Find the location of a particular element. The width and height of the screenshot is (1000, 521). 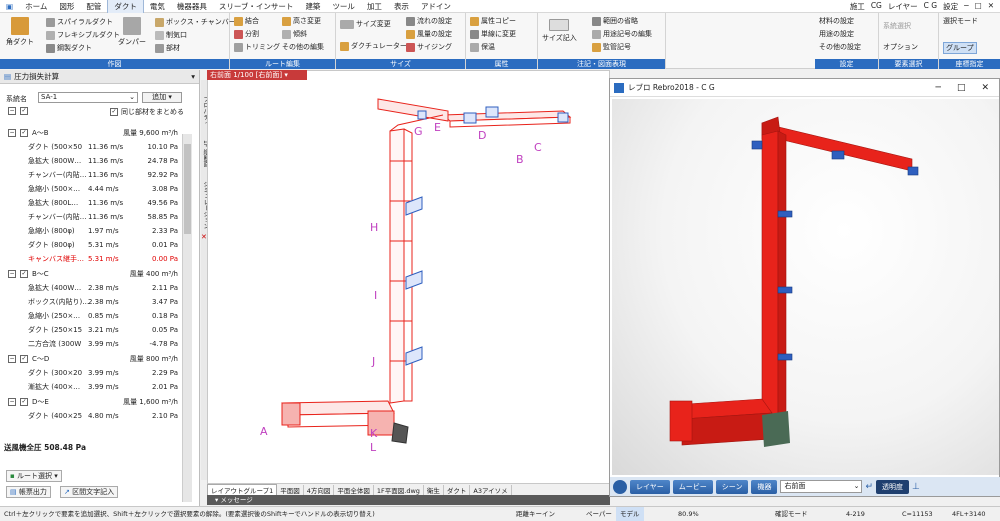

section-item-row: 急拡大 (400W… 2.38 m/s 2.11 Pa is located at coordinates (91, 288).